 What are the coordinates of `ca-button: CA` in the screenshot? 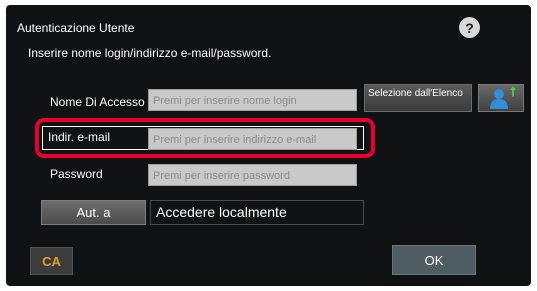 It's located at (51, 261).